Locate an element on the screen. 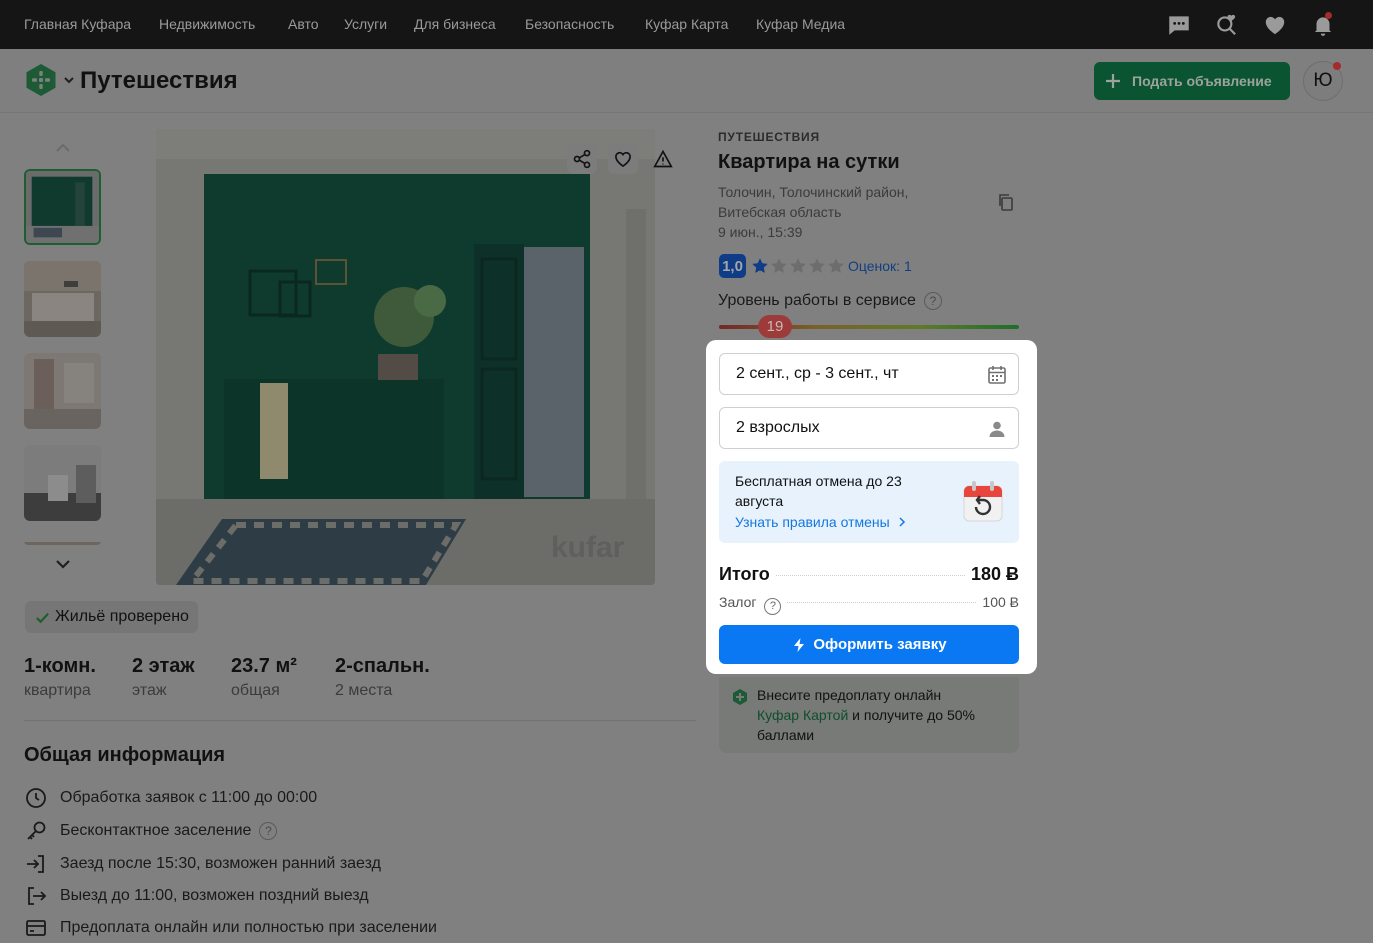 This screenshot has width=1373, height=943. plus-icon is located at coordinates (1113, 81).